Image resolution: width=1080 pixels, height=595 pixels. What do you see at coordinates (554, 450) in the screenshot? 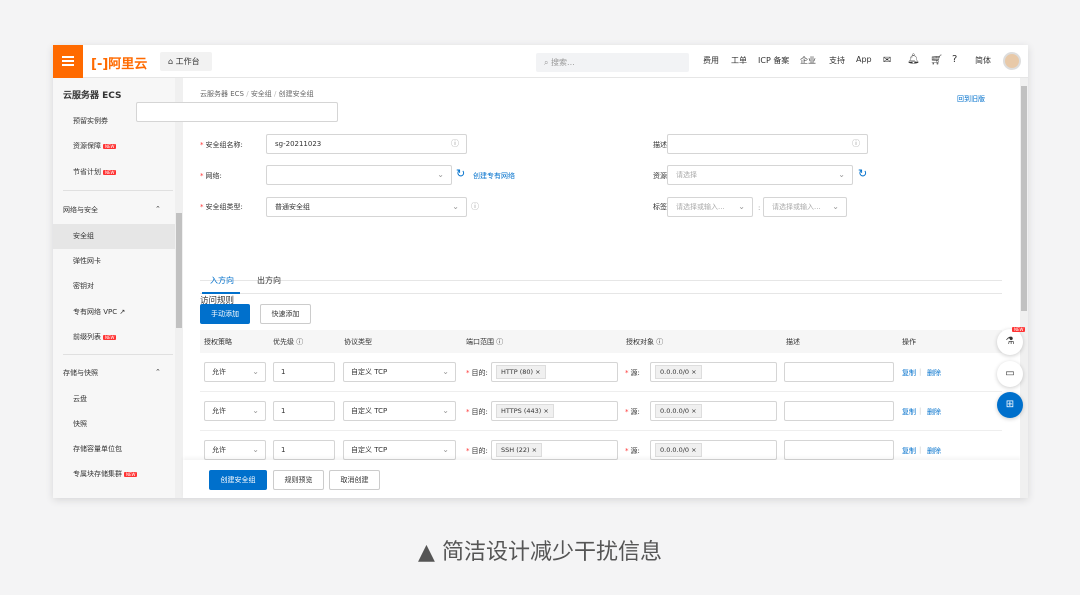
I see `port-range-input: SSH (22) ×` at bounding box center [554, 450].